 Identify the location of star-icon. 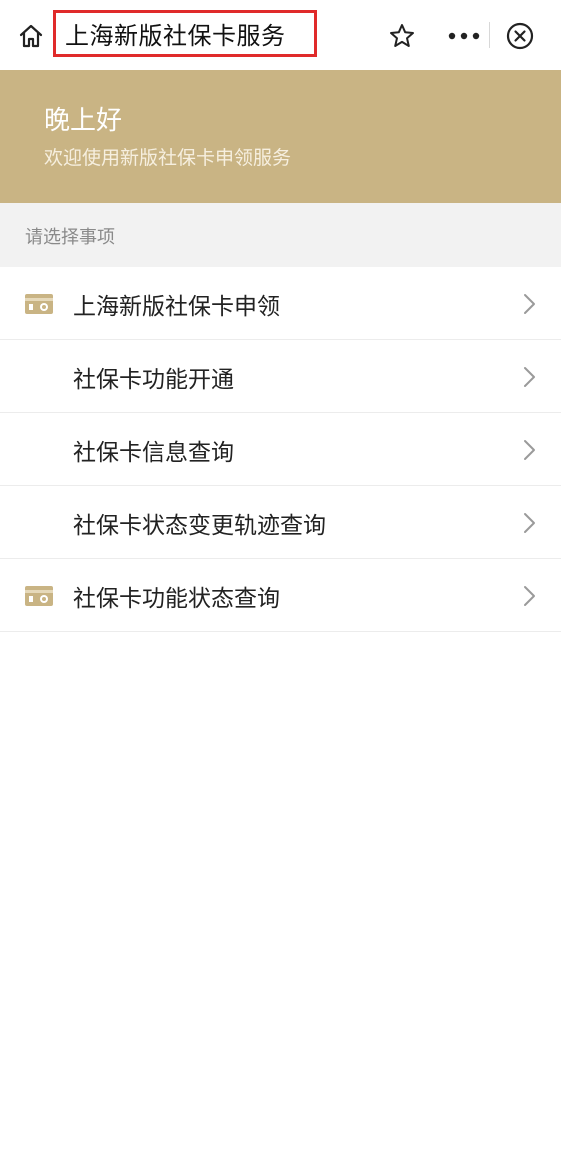
(402, 35).